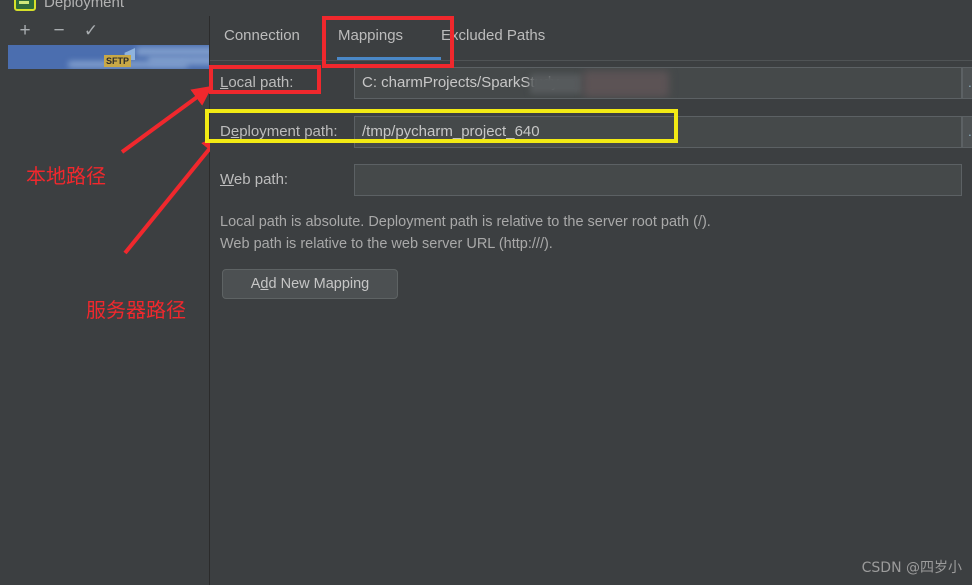  I want to click on deployment-path-label: Deployment path:, so click(279, 131).